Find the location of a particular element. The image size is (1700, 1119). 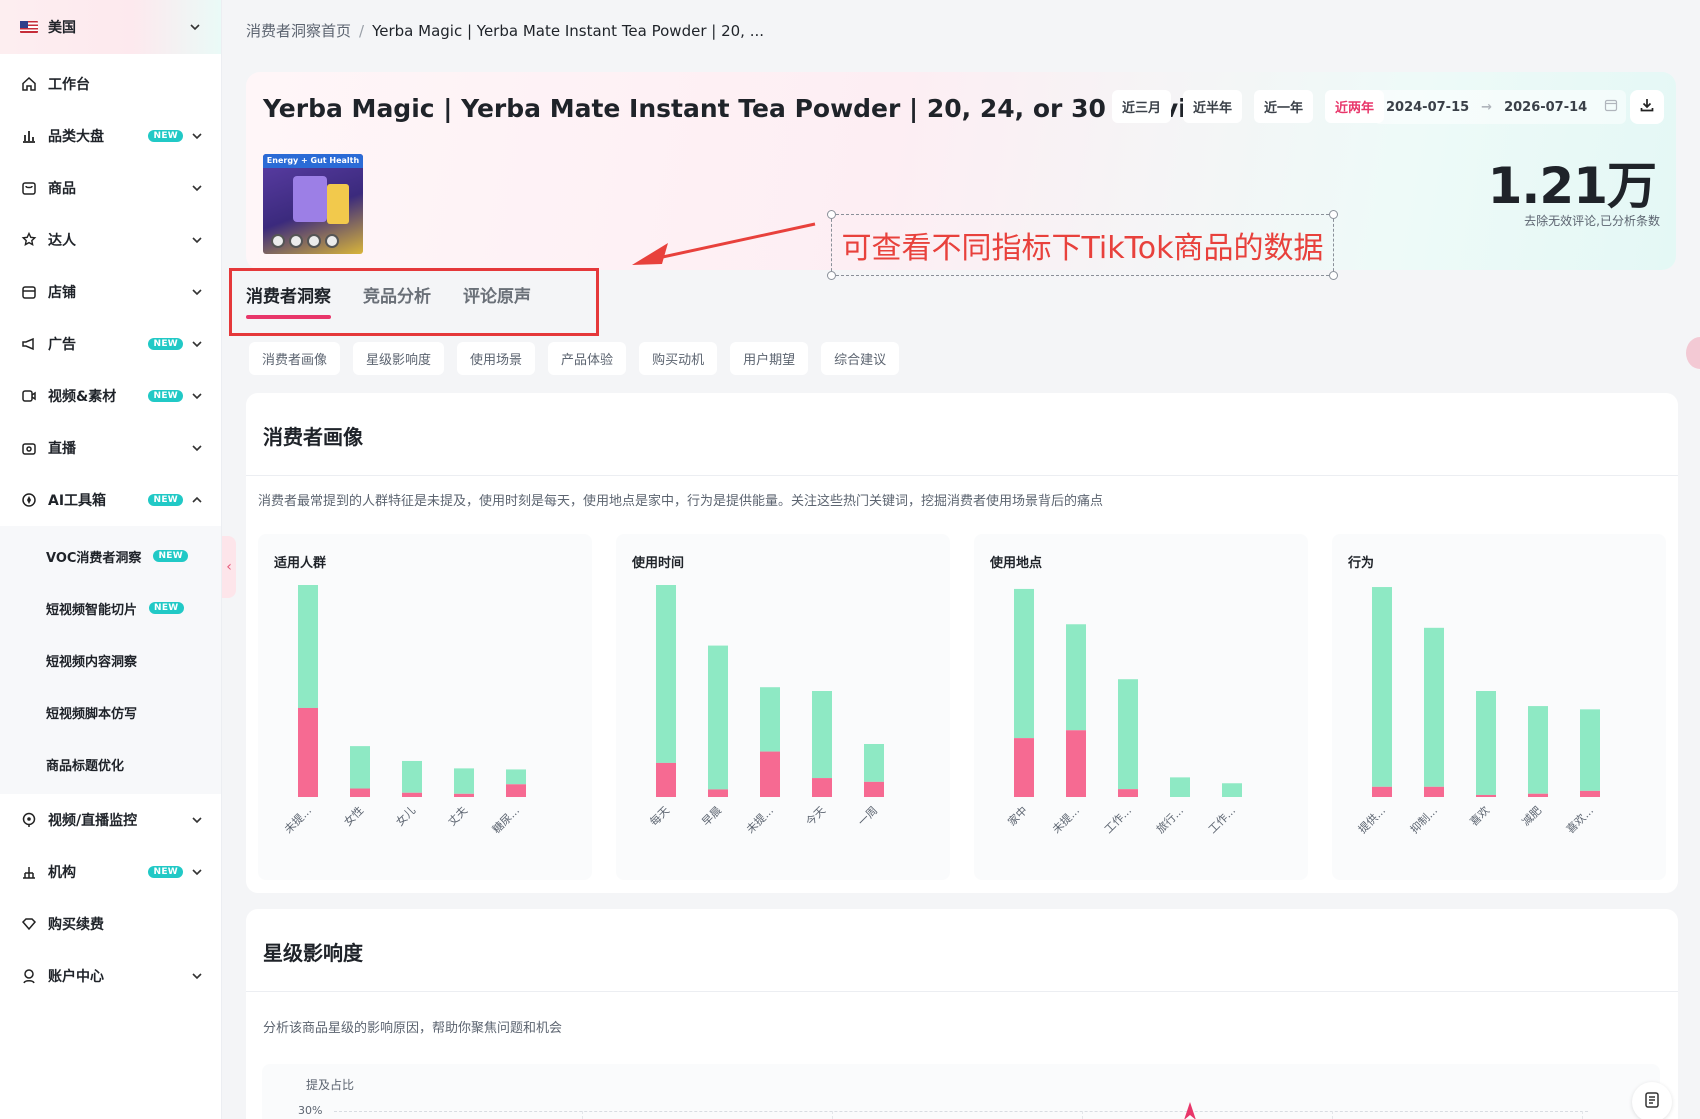

new-badge: NEW is located at coordinates (165, 136).